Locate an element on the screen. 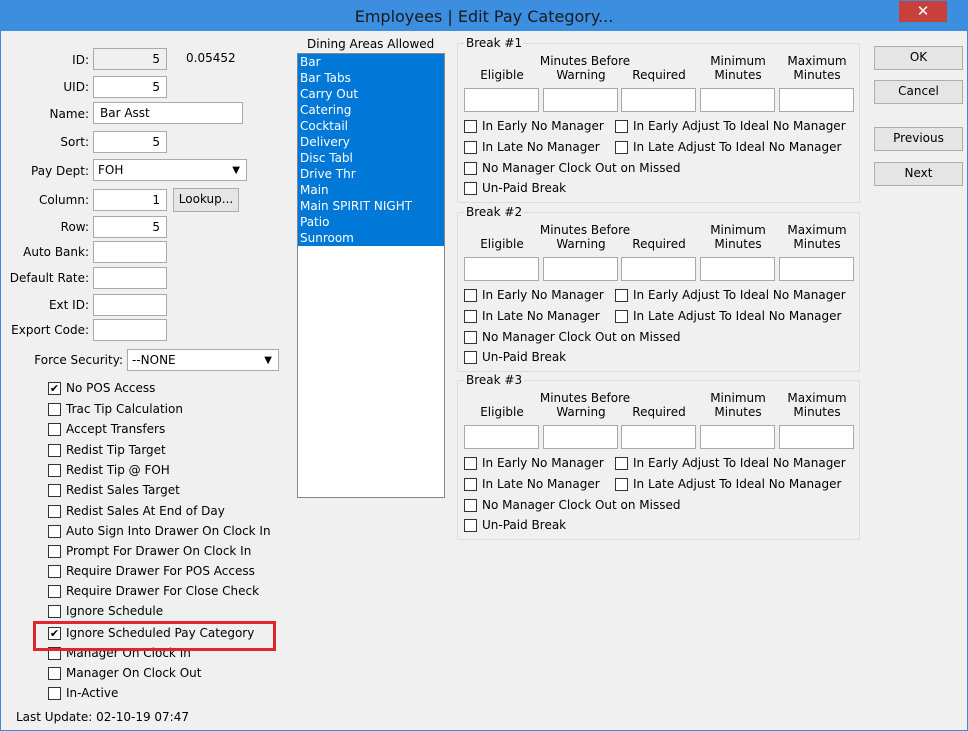  title-bar: Employees | Edit Pay Category... ✕ is located at coordinates (484, 16).